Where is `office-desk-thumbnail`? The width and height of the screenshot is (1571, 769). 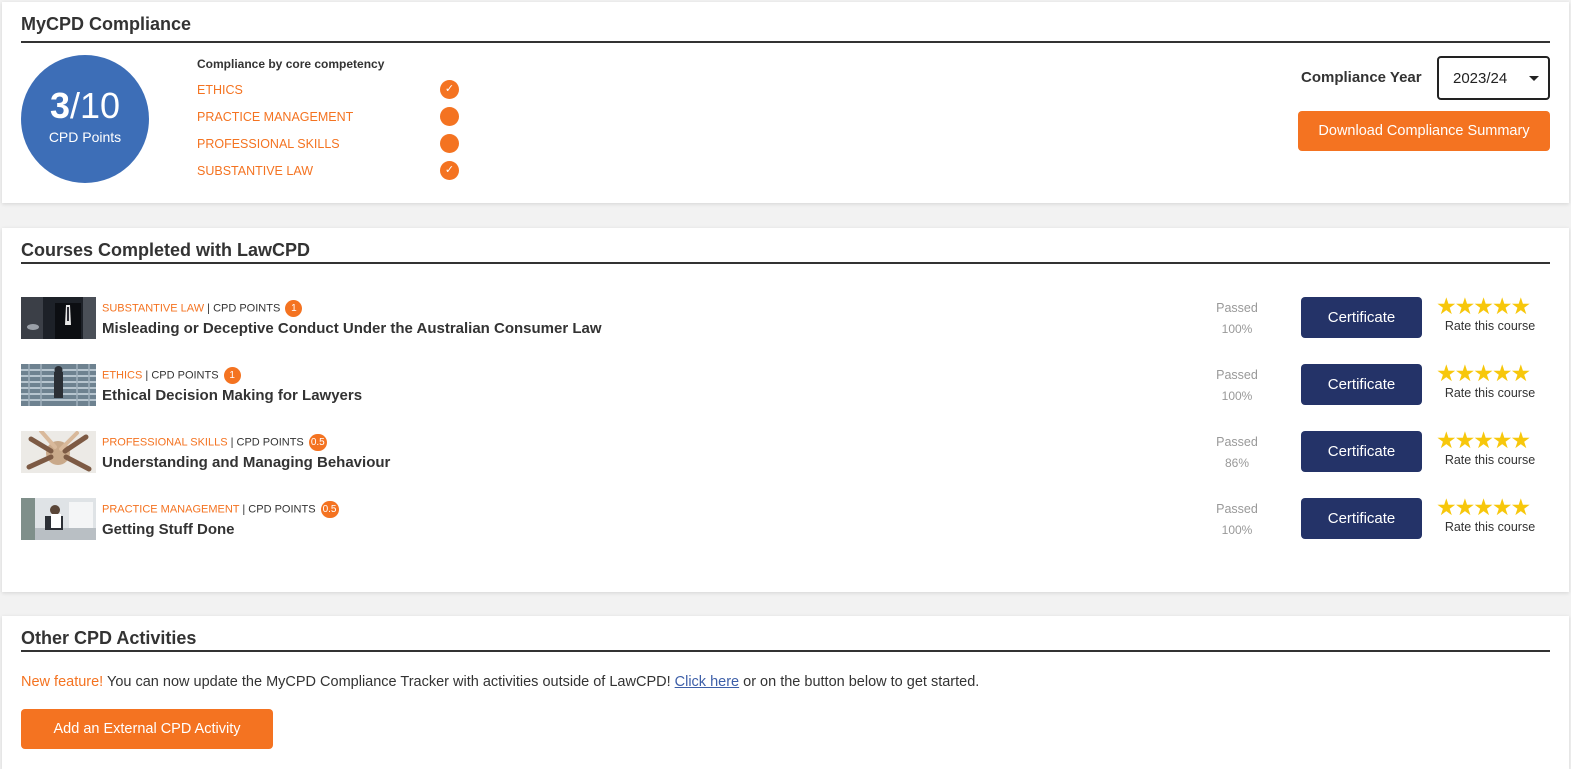 office-desk-thumbnail is located at coordinates (58, 519).